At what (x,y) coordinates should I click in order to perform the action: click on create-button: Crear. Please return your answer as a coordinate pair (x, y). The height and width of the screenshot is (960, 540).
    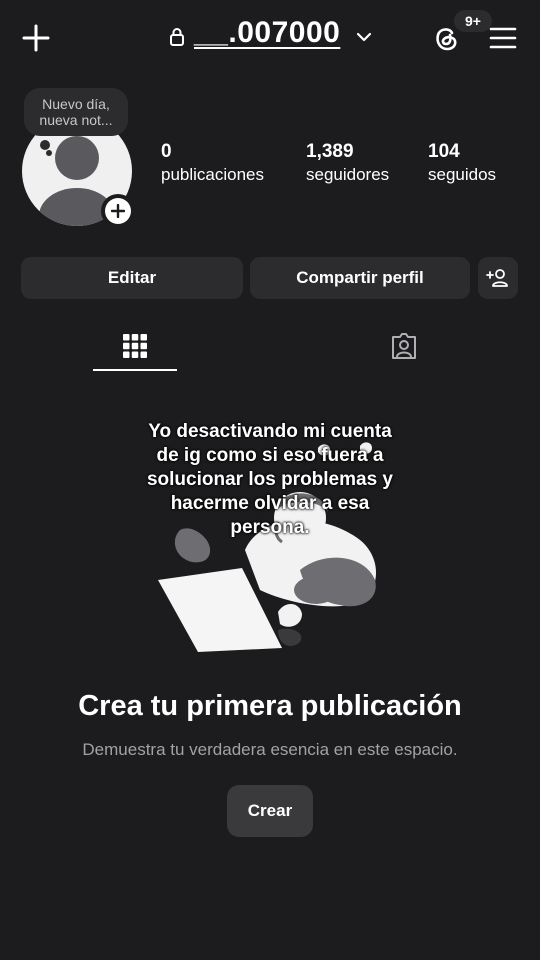
    Looking at the image, I should click on (270, 811).